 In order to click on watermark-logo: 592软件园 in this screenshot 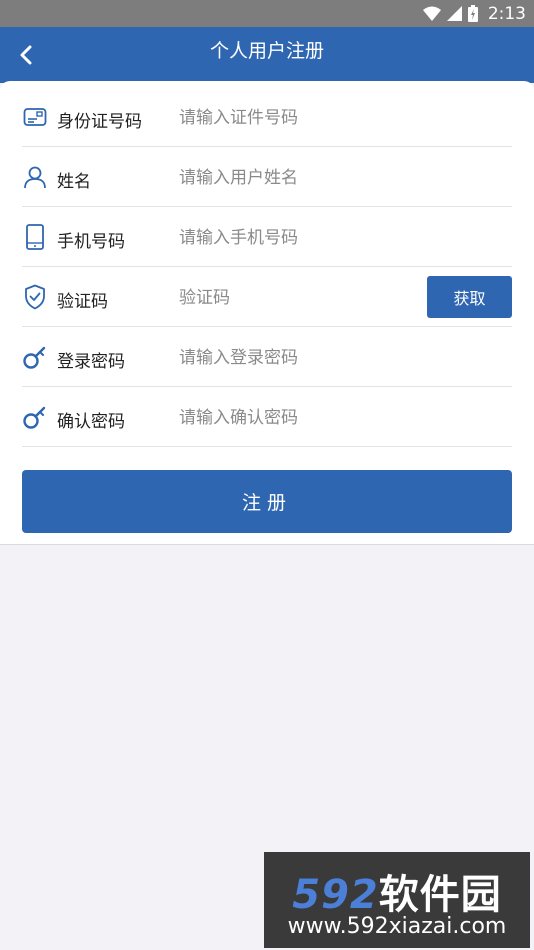, I will do `click(397, 891)`.